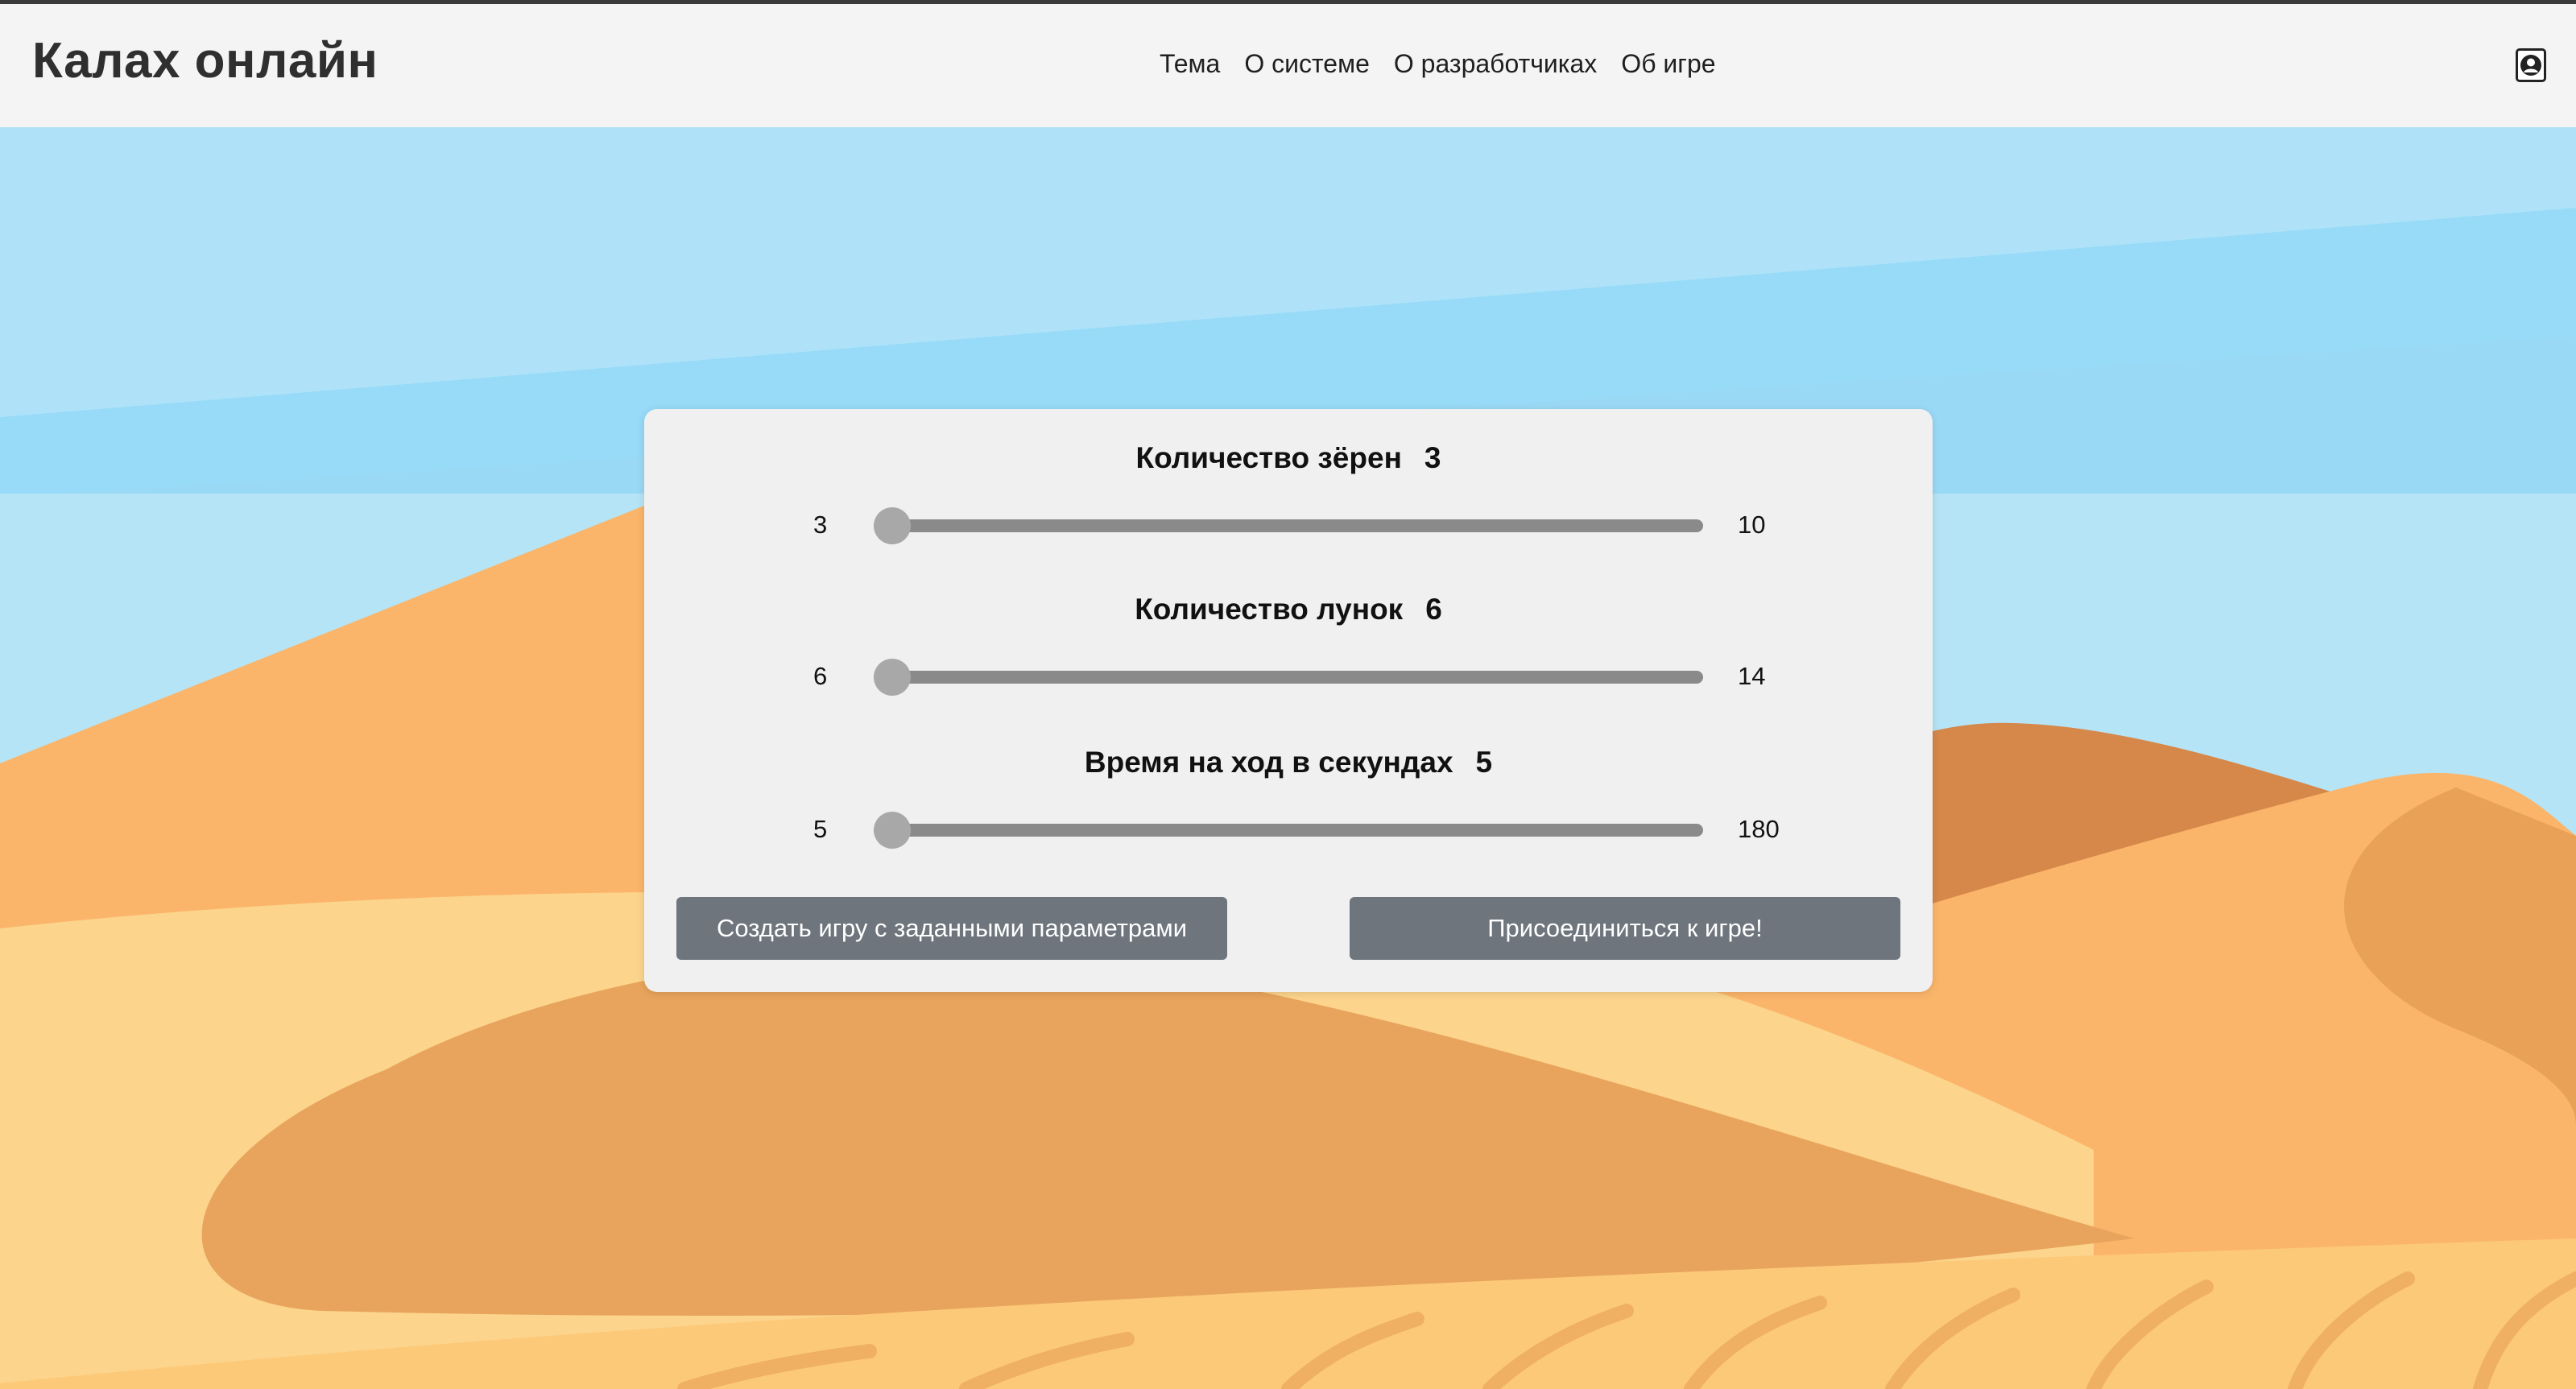  I want to click on nav-link-theme: Тема, so click(1190, 64).